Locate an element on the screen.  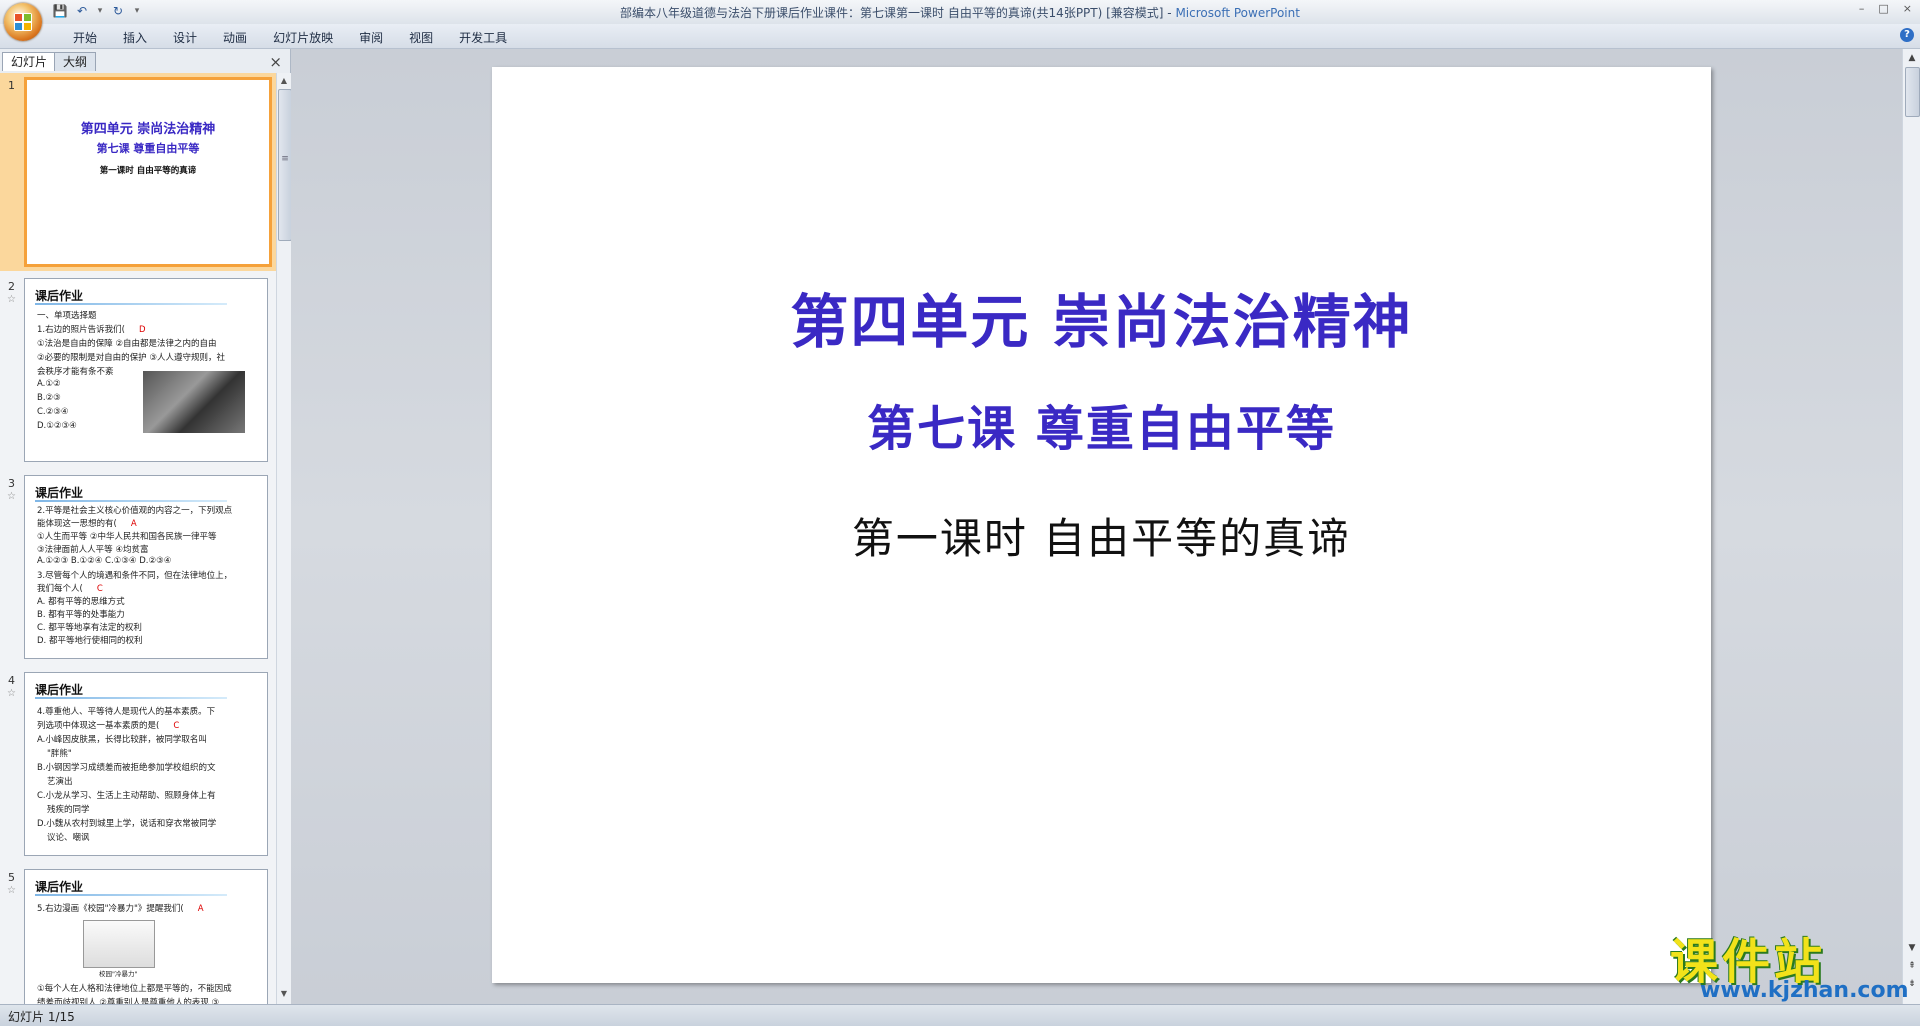
scrollbar-thumb: ≡ is located at coordinates (285, 165).